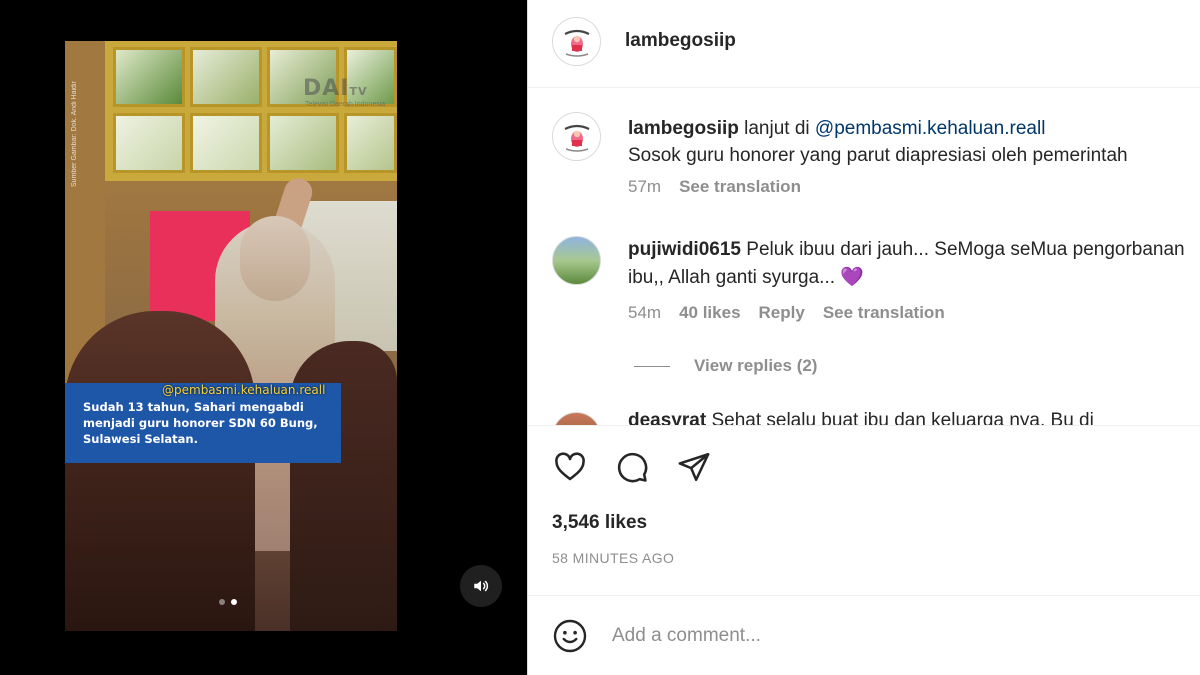 The height and width of the screenshot is (675, 1200). Describe the element at coordinates (74, 134) in the screenshot. I see `source-credit: Sumber Gambar: Dok. Andi Haidir` at that location.